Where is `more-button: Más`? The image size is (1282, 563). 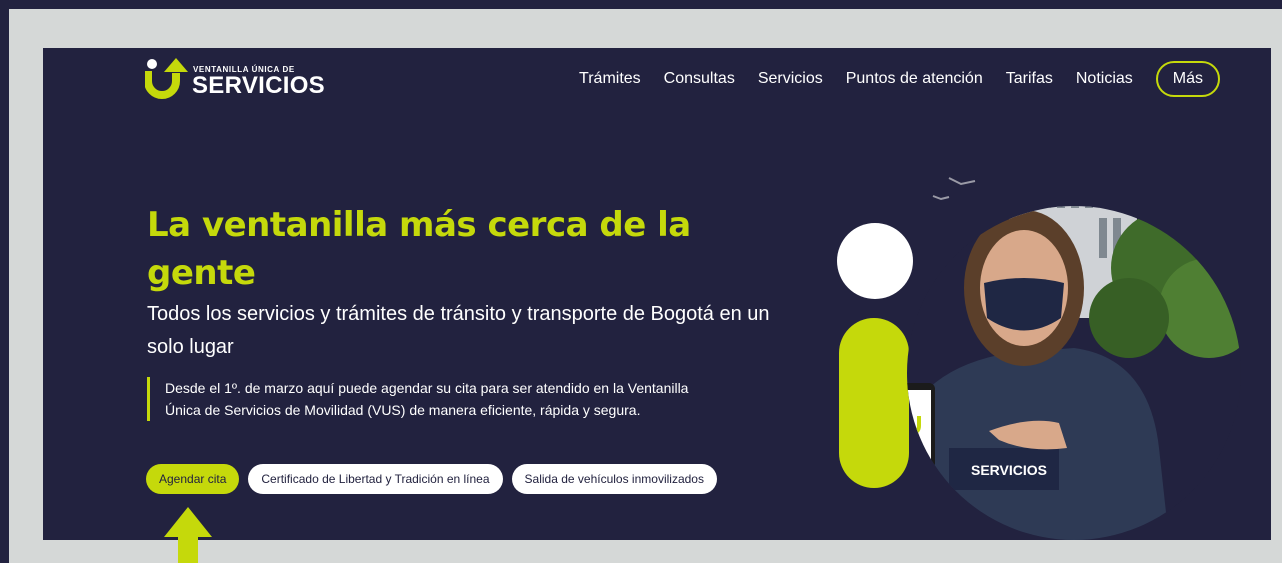
more-button: Más is located at coordinates (1187, 79).